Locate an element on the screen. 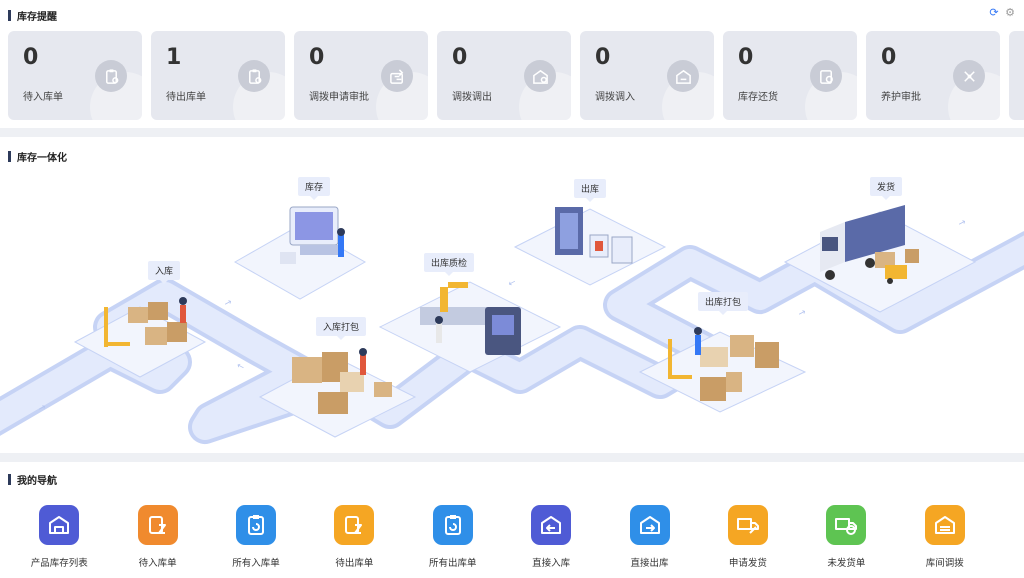 This screenshot has height=578, width=1024. warehouse-out-icon is located at coordinates (540, 76).